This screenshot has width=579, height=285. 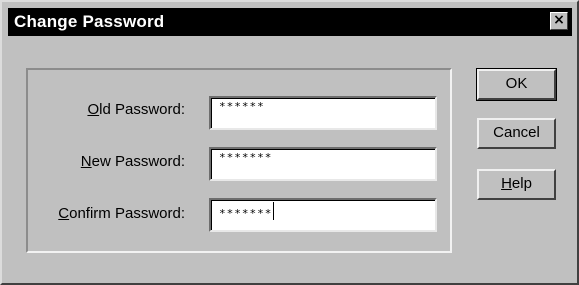 I want to click on close-button: ×, so click(x=559, y=21).